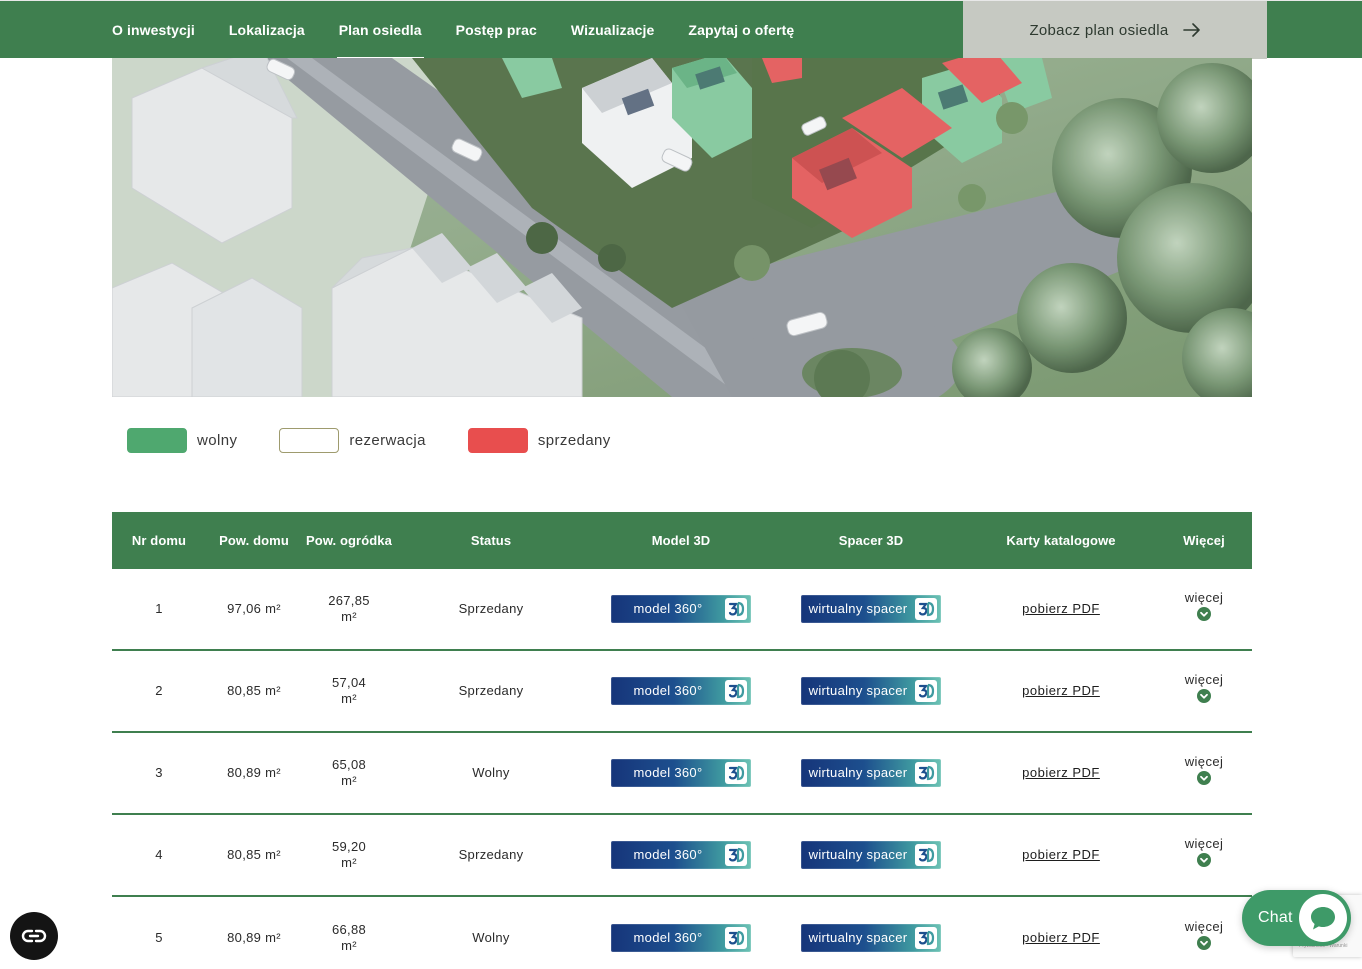  I want to click on legend-item-wolny: wolny, so click(182, 440).